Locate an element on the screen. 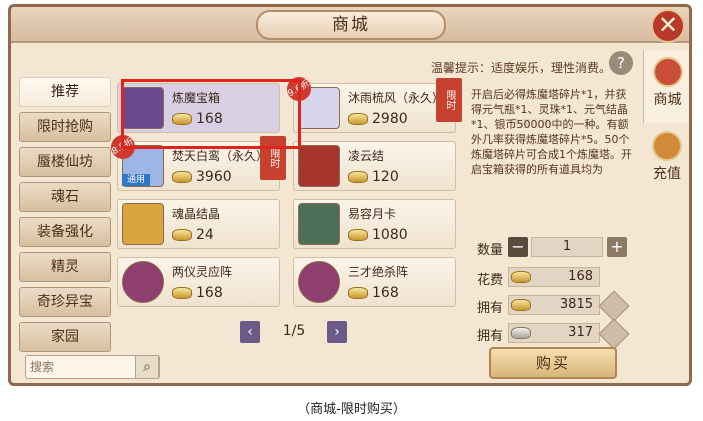 This screenshot has width=703, height=421. item-price: 3960 is located at coordinates (214, 177).